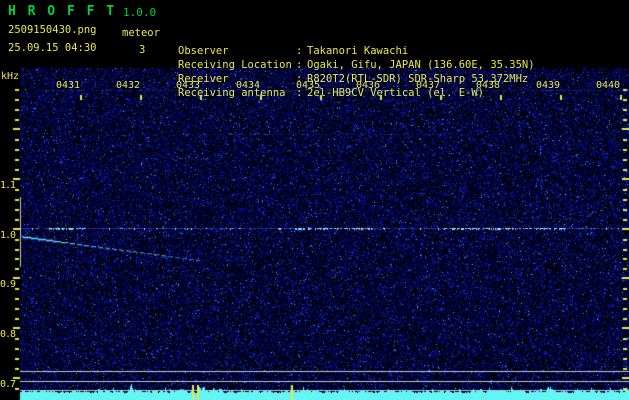 The image size is (629, 400). Describe the element at coordinates (8, 335) in the screenshot. I see `freq-tick-label: 0.8` at that location.